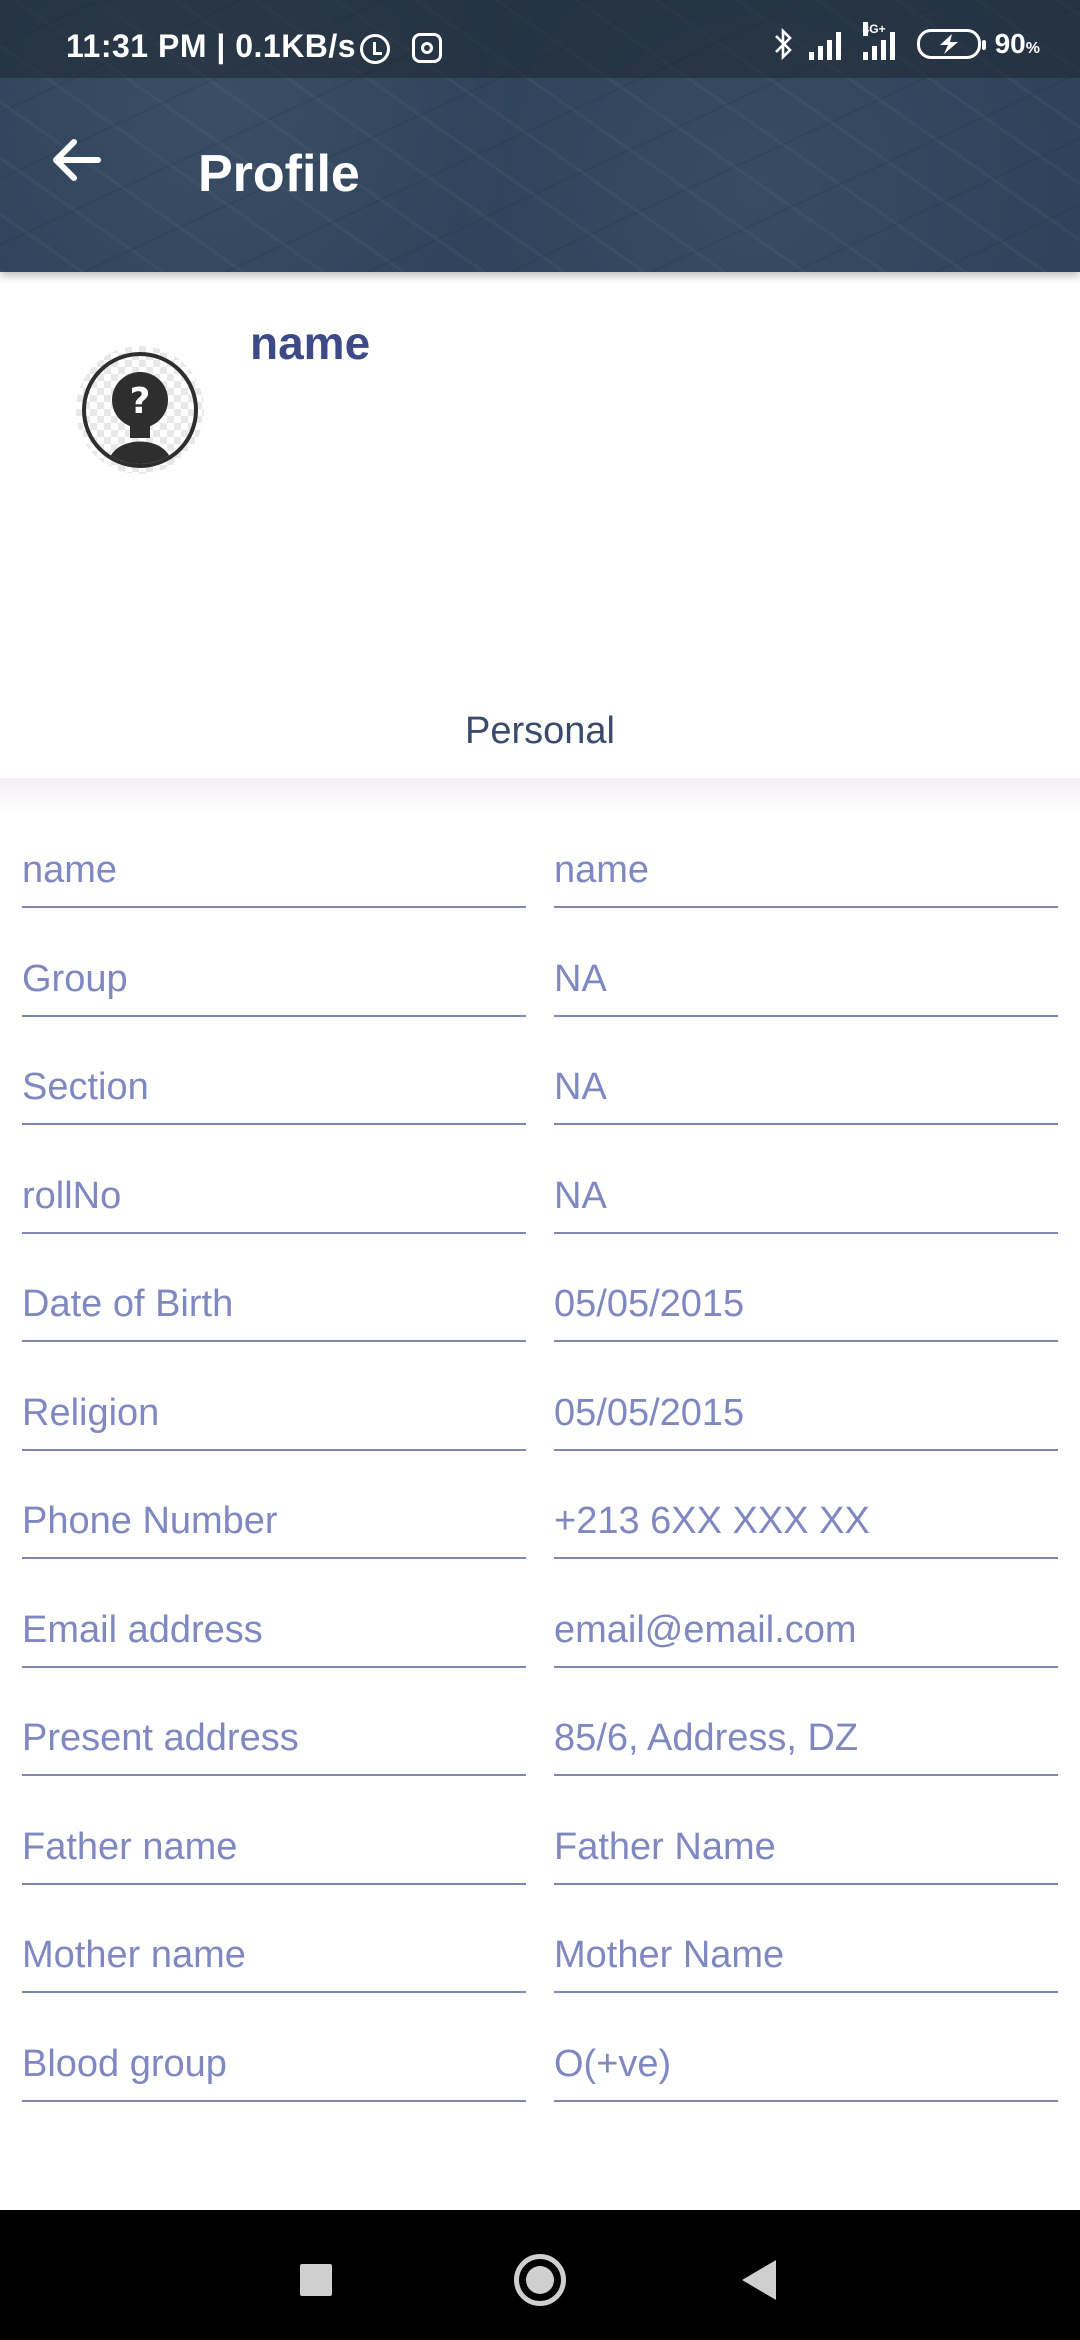  I want to click on network-label: 4G+, so click(874, 29).